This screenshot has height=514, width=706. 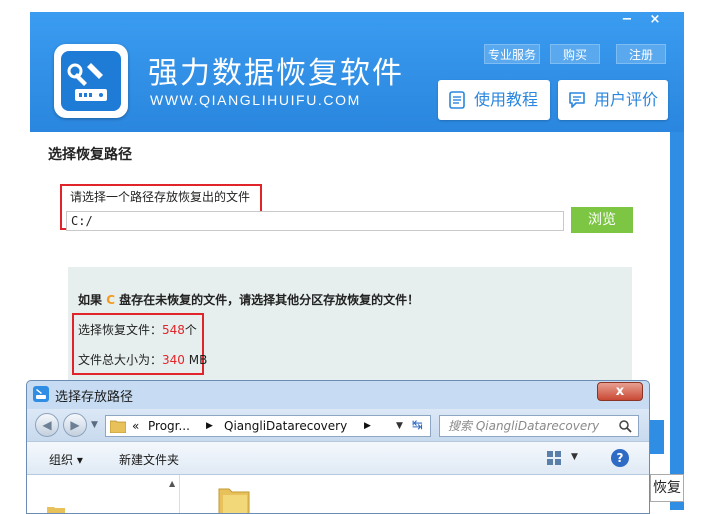 I want to click on back-arrow-icon: ◀, so click(x=47, y=425).